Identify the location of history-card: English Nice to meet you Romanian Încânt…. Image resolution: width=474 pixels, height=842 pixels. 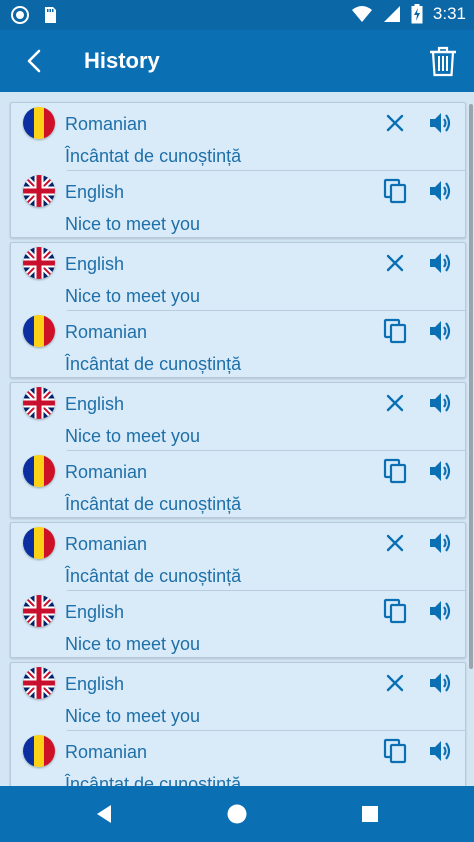
(238, 724).